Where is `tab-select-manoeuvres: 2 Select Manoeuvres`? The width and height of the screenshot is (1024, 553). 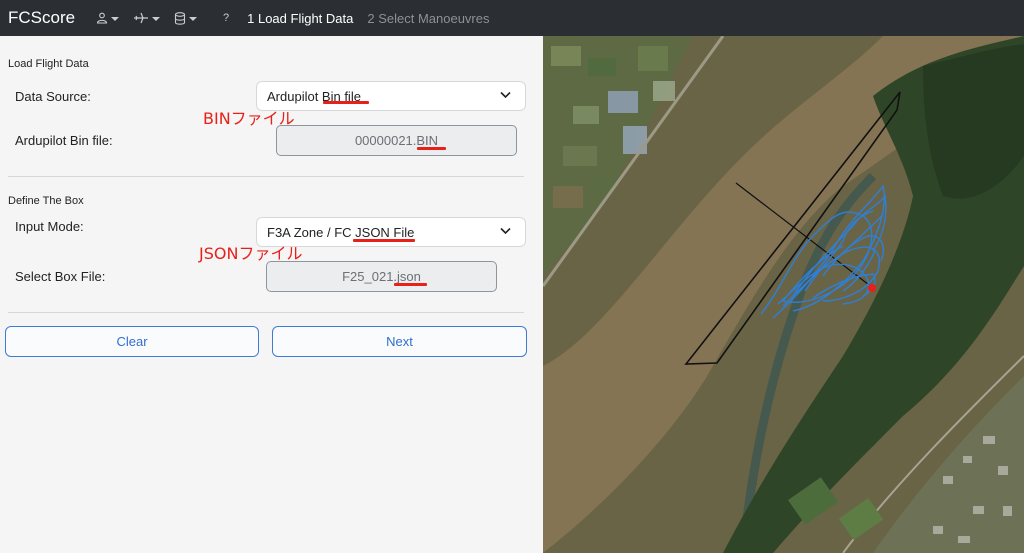
tab-select-manoeuvres: 2 Select Manoeuvres is located at coordinates (428, 18).